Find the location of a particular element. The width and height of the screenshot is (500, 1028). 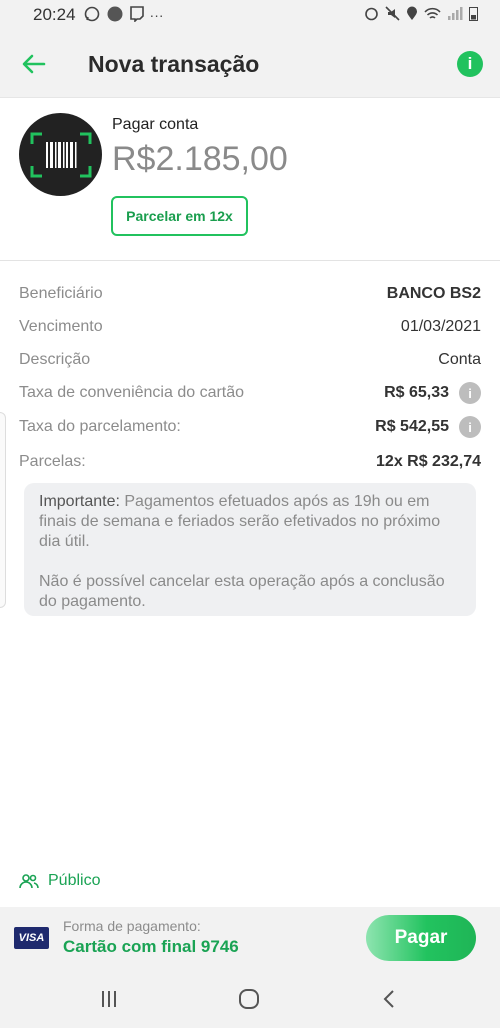

people-icon is located at coordinates (29, 881).